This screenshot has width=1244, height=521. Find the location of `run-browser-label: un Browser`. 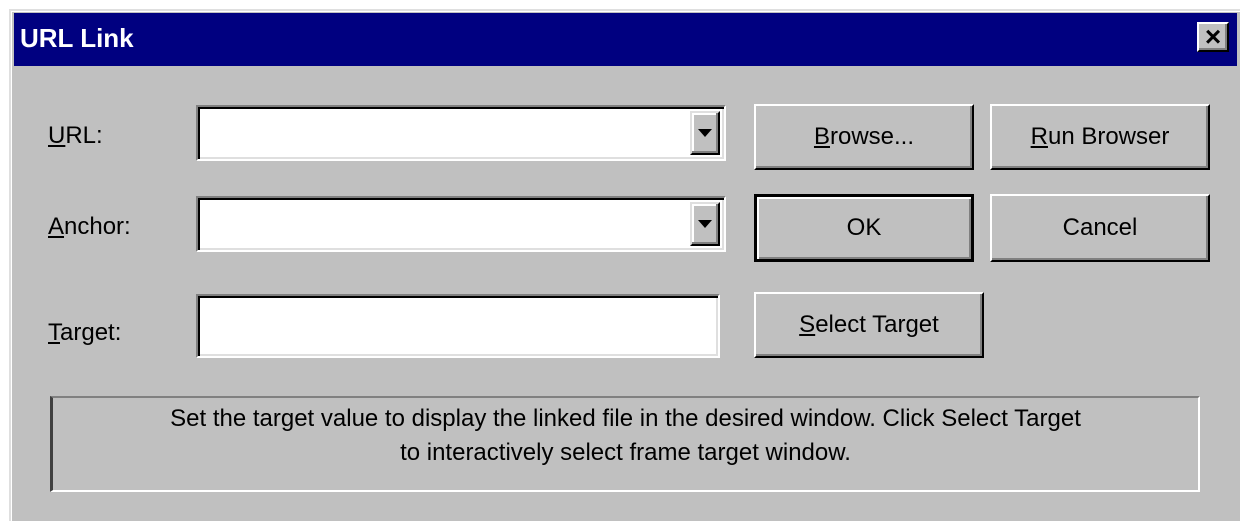

run-browser-label: un Browser is located at coordinates (1108, 136).